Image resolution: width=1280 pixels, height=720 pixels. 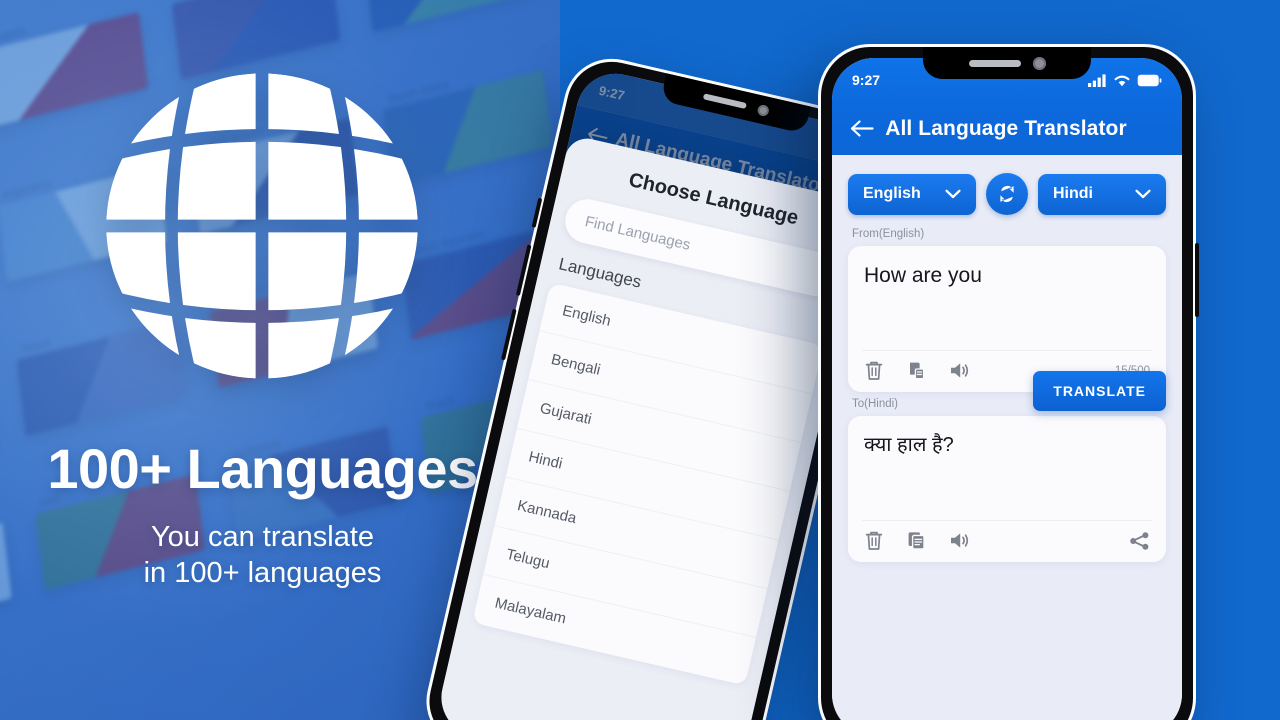 What do you see at coordinates (262, 468) in the screenshot?
I see `promo-headline: 100+ Languages` at bounding box center [262, 468].